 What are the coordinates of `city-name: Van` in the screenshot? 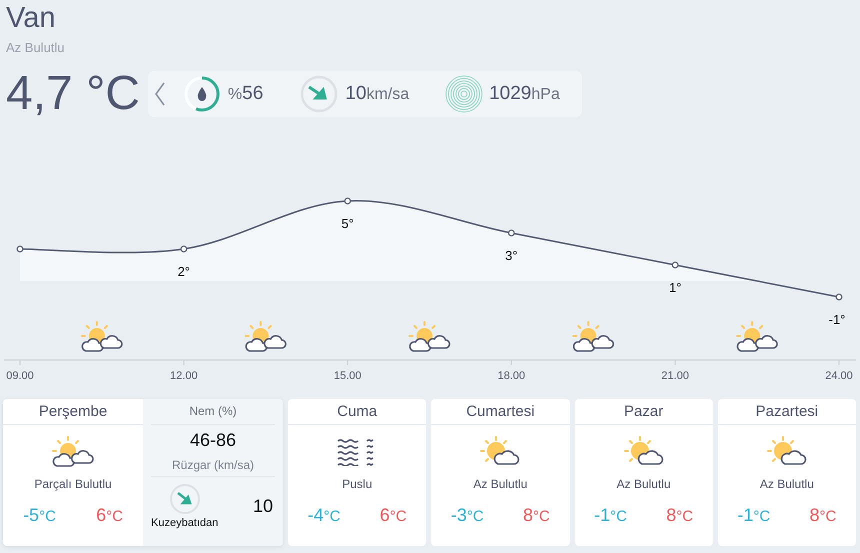 It's located at (31, 18).